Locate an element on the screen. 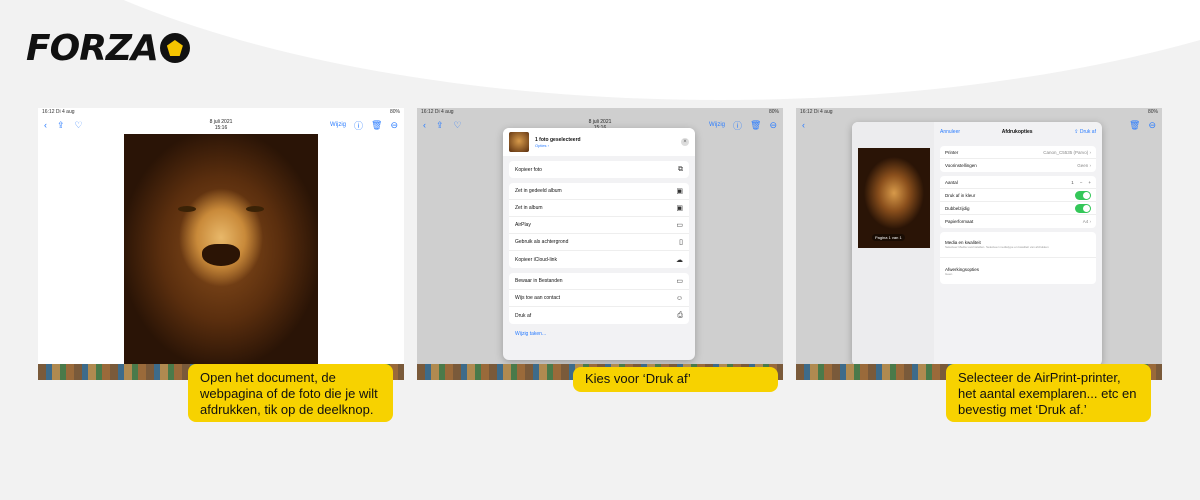 Image resolution: width=1200 pixels, height=500 pixels. print-preview-pane: Pagina 1 van 1 is located at coordinates (893, 244).